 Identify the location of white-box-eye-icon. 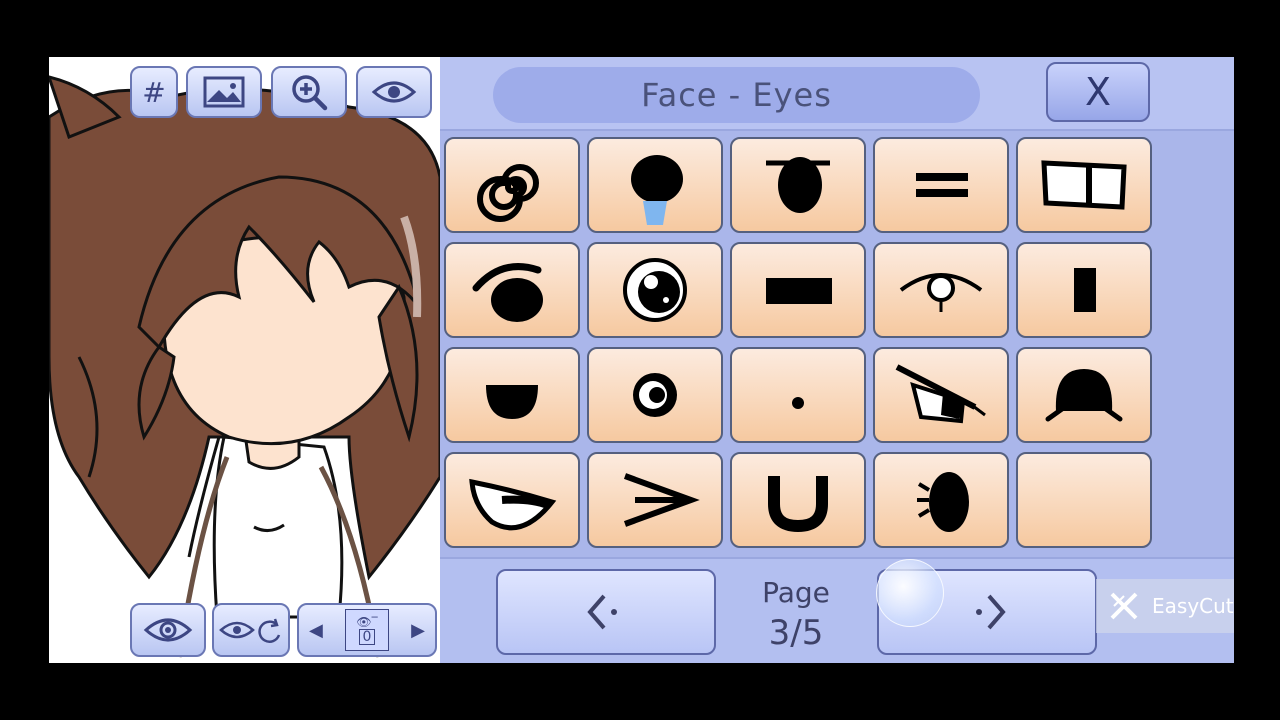
(1084, 185).